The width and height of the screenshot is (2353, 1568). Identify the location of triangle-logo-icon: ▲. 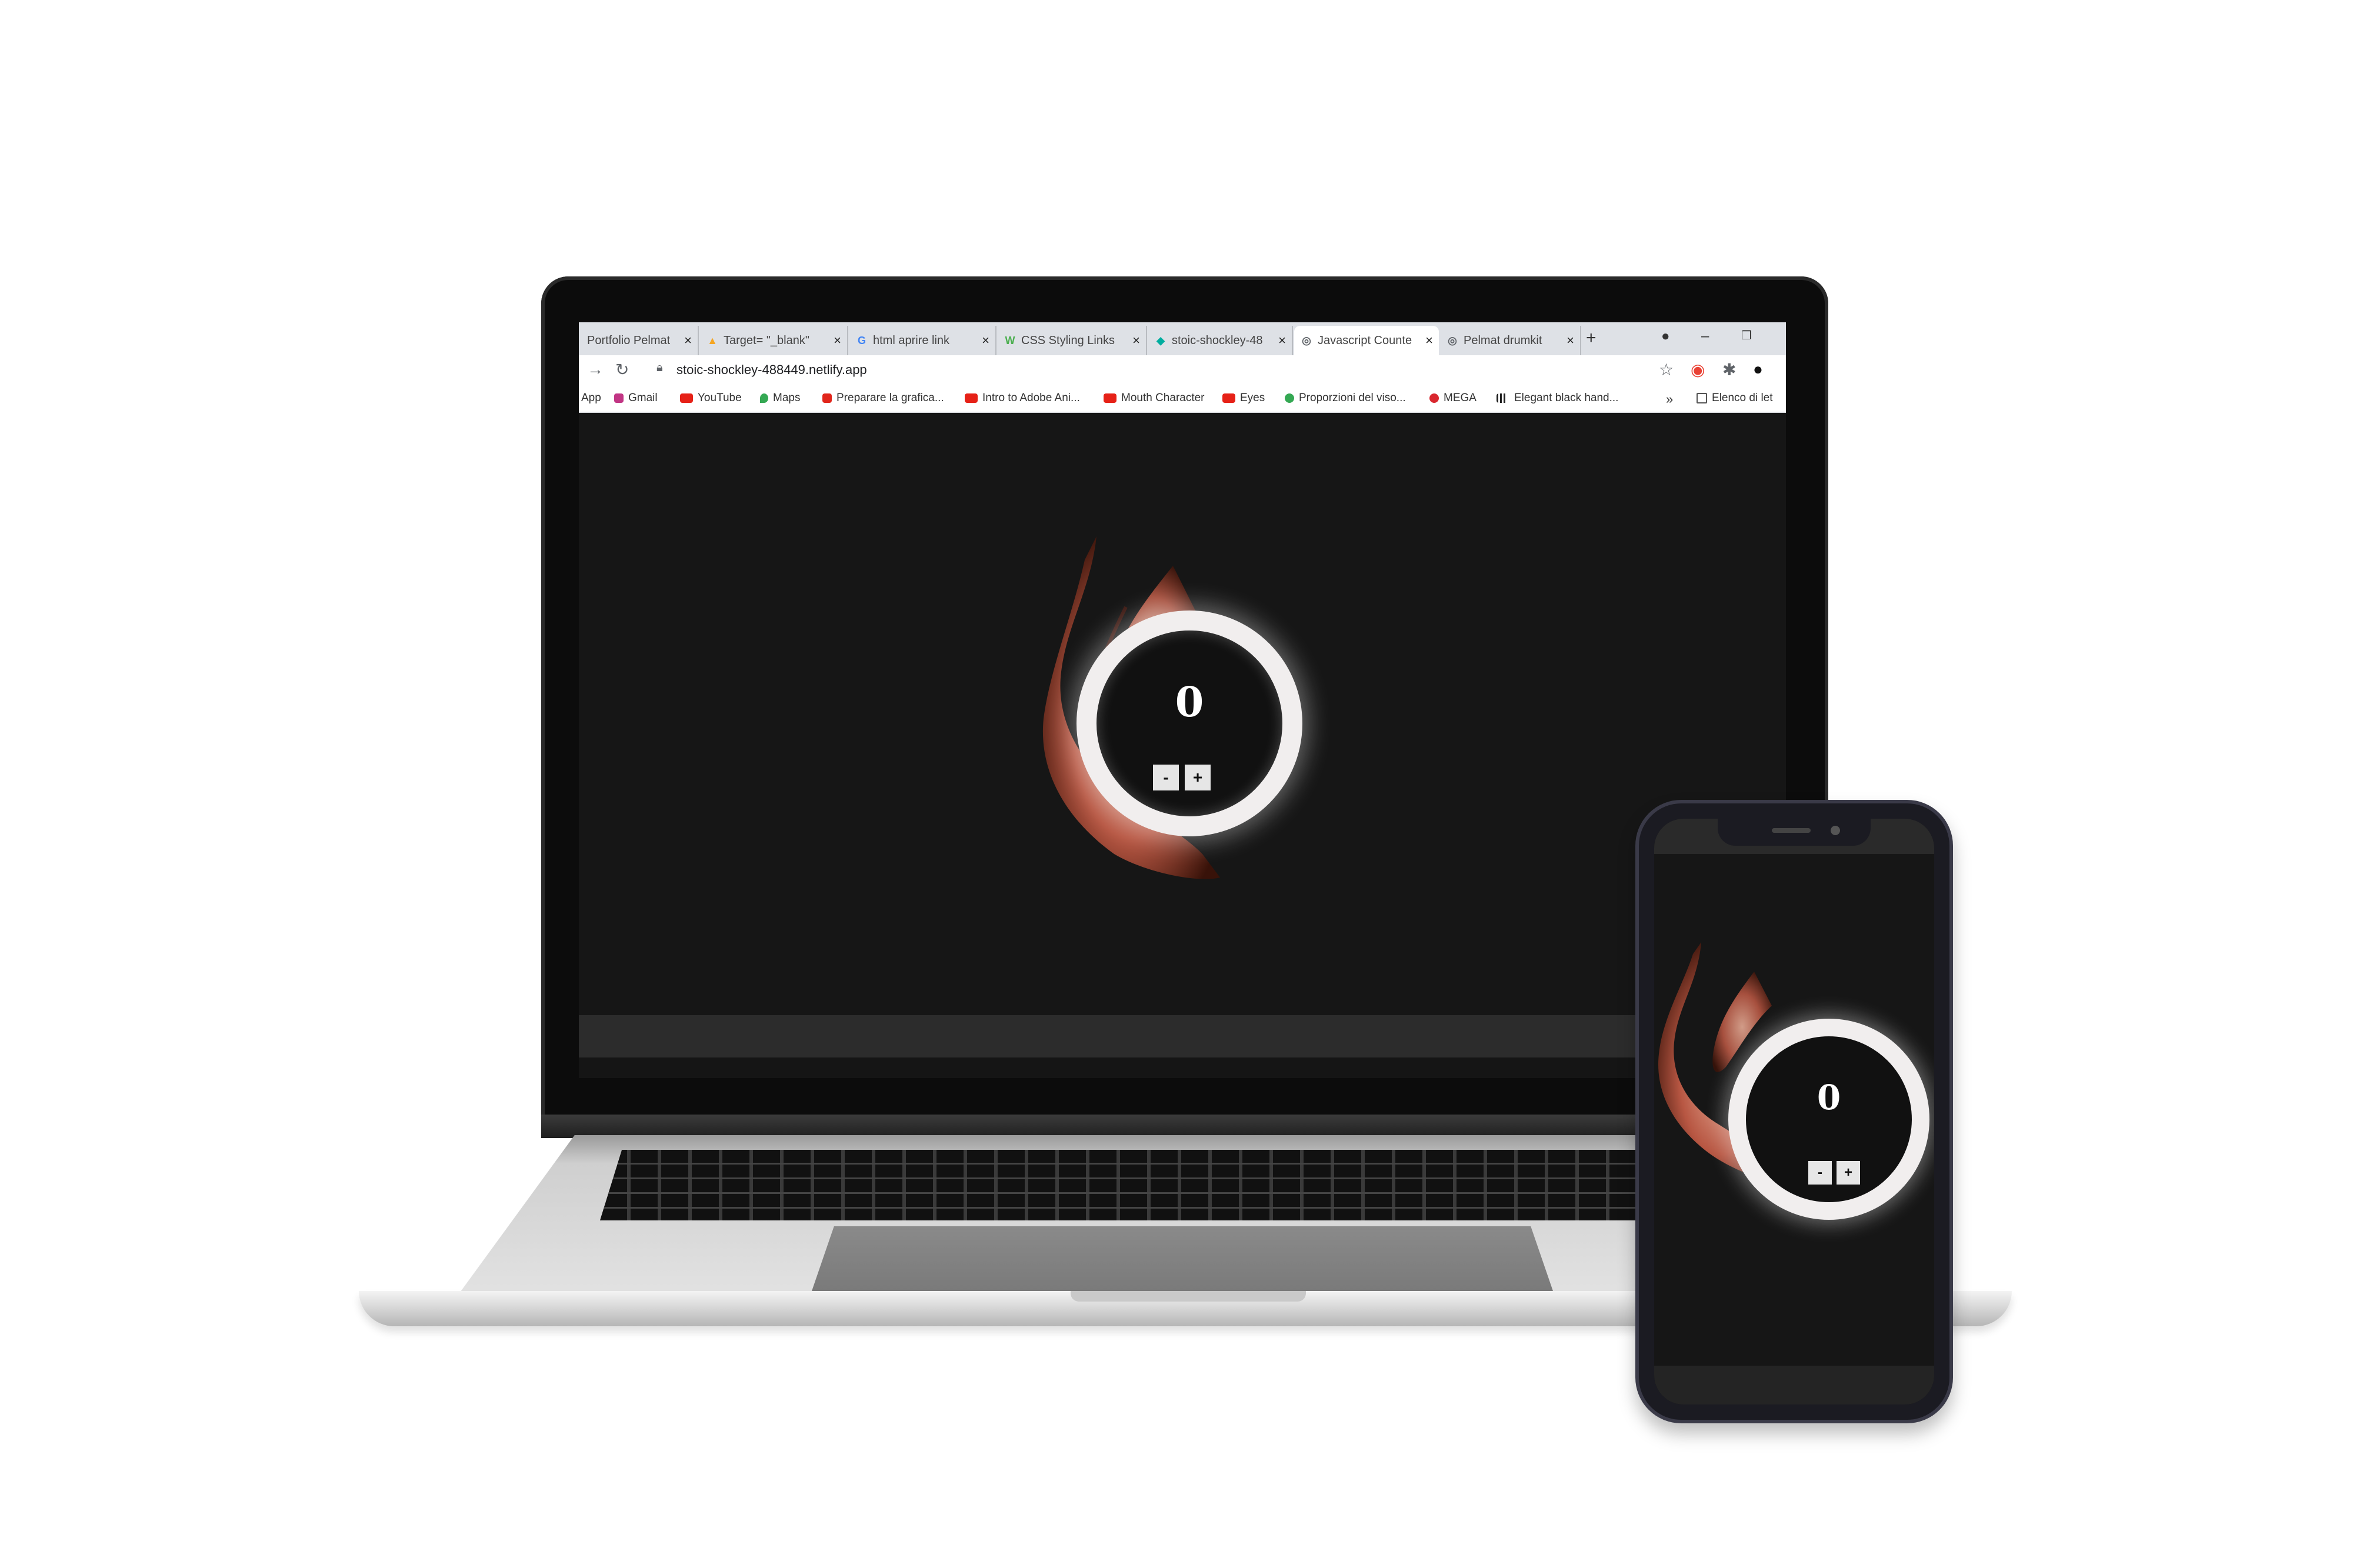
(712, 340).